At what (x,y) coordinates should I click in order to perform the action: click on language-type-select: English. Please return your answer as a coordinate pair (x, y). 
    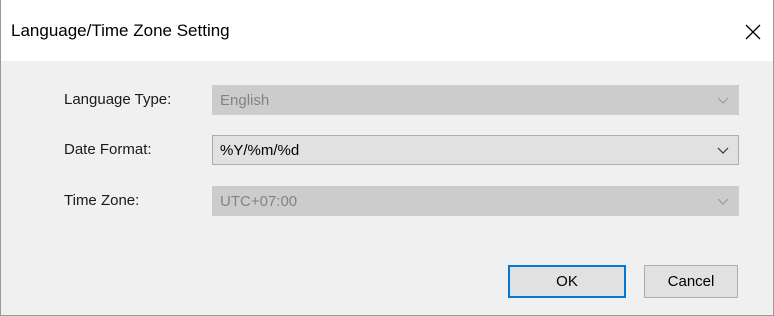
    Looking at the image, I should click on (475, 100).